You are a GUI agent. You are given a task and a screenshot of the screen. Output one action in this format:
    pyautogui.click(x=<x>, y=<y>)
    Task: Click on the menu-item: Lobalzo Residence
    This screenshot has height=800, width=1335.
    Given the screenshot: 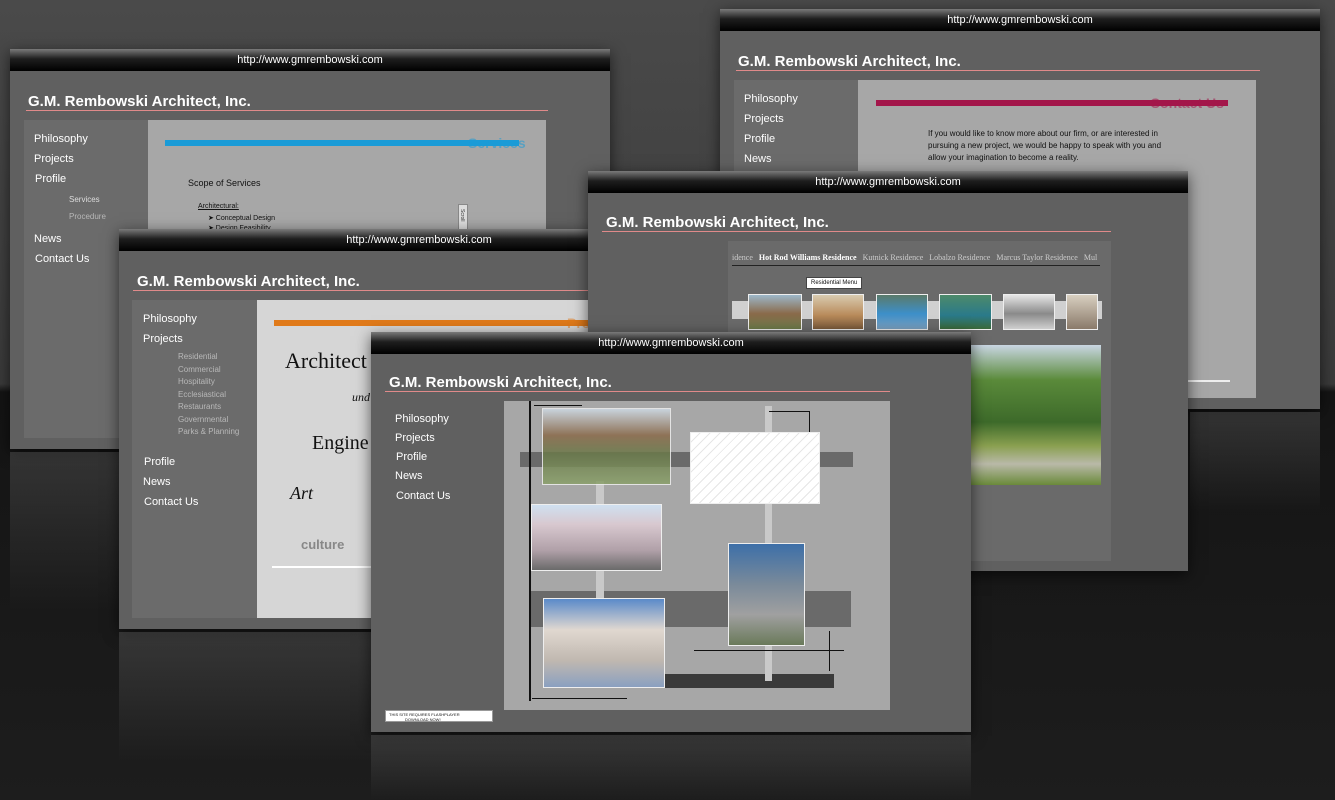 What is the action you would take?
    pyautogui.click(x=959, y=257)
    